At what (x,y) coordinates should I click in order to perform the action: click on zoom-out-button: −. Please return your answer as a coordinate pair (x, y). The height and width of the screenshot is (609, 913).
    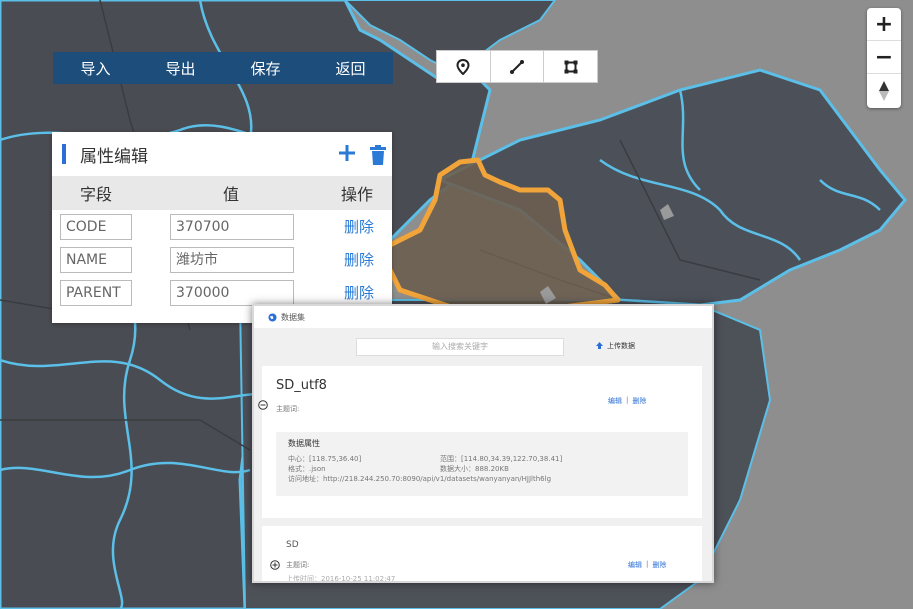
    Looking at the image, I should click on (884, 57).